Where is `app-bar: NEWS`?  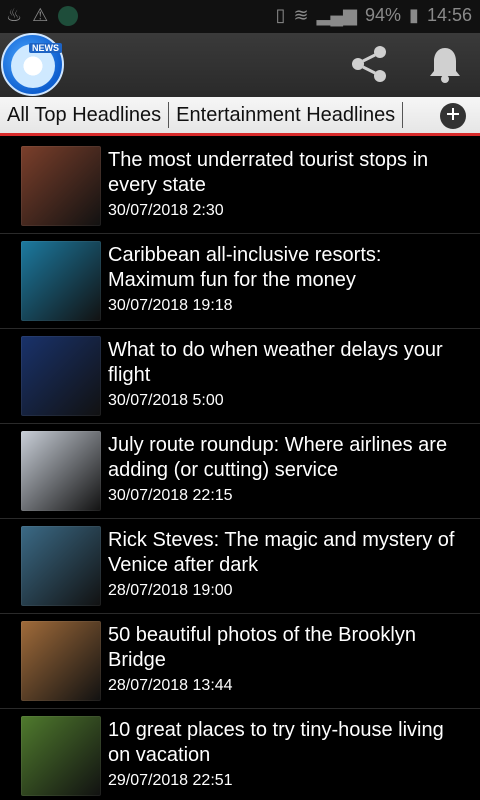 app-bar: NEWS is located at coordinates (240, 65).